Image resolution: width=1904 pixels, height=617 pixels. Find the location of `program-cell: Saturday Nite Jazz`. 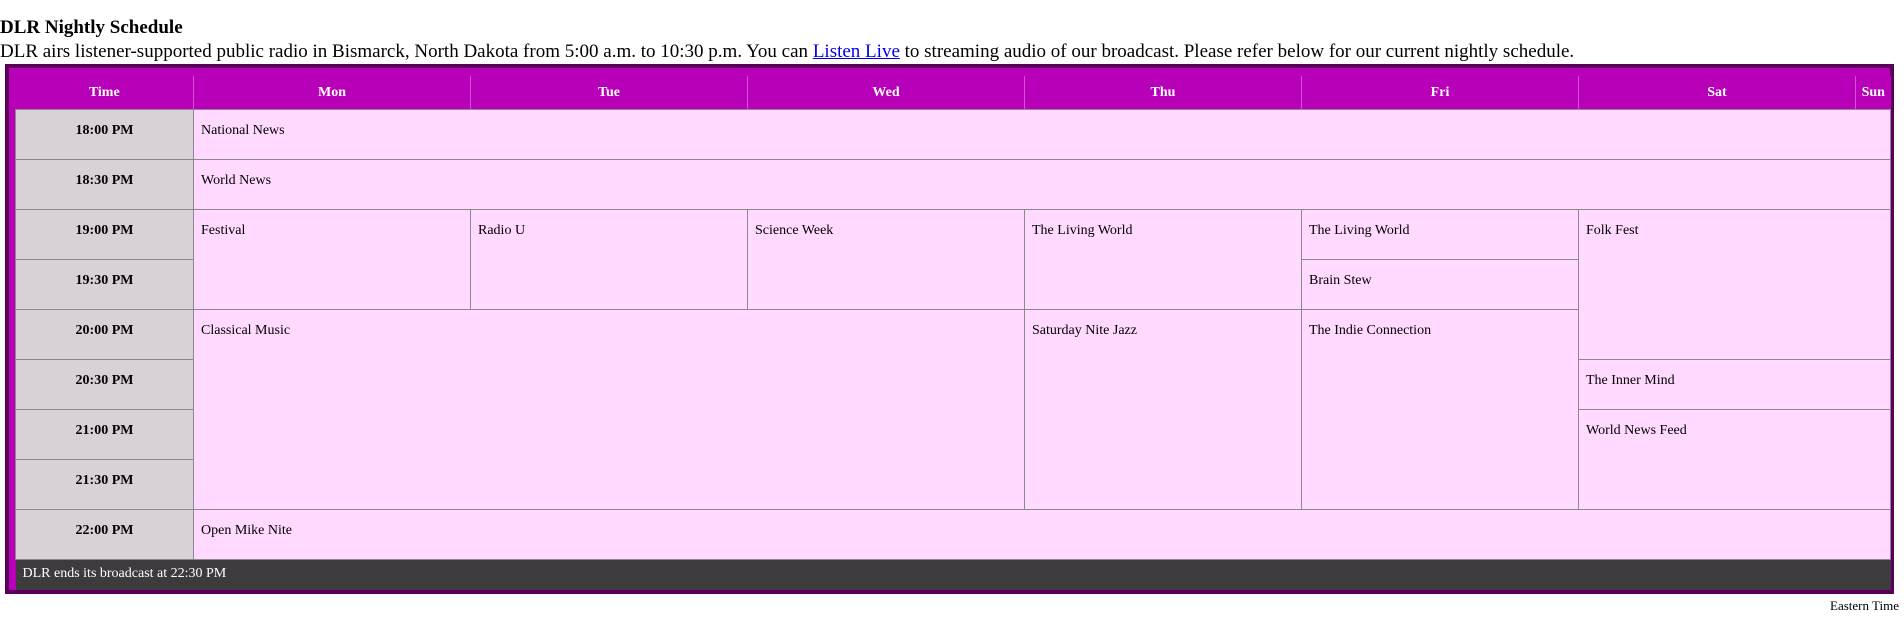

program-cell: Saturday Nite Jazz is located at coordinates (1163, 409).